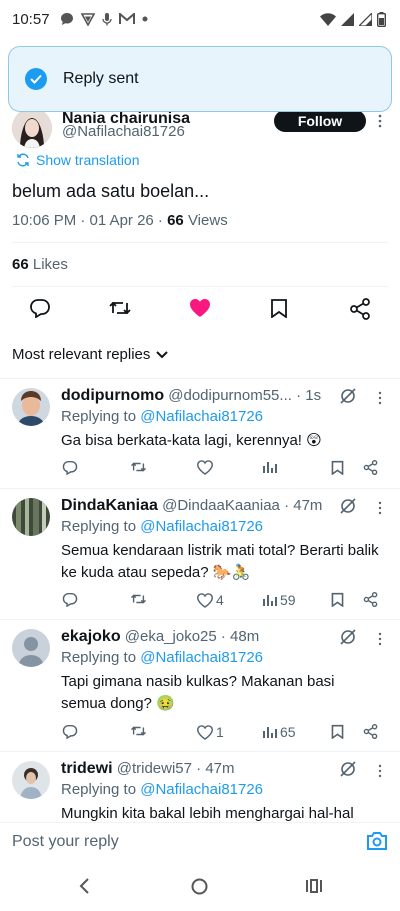  I want to click on views-icon: 65, so click(279, 732).